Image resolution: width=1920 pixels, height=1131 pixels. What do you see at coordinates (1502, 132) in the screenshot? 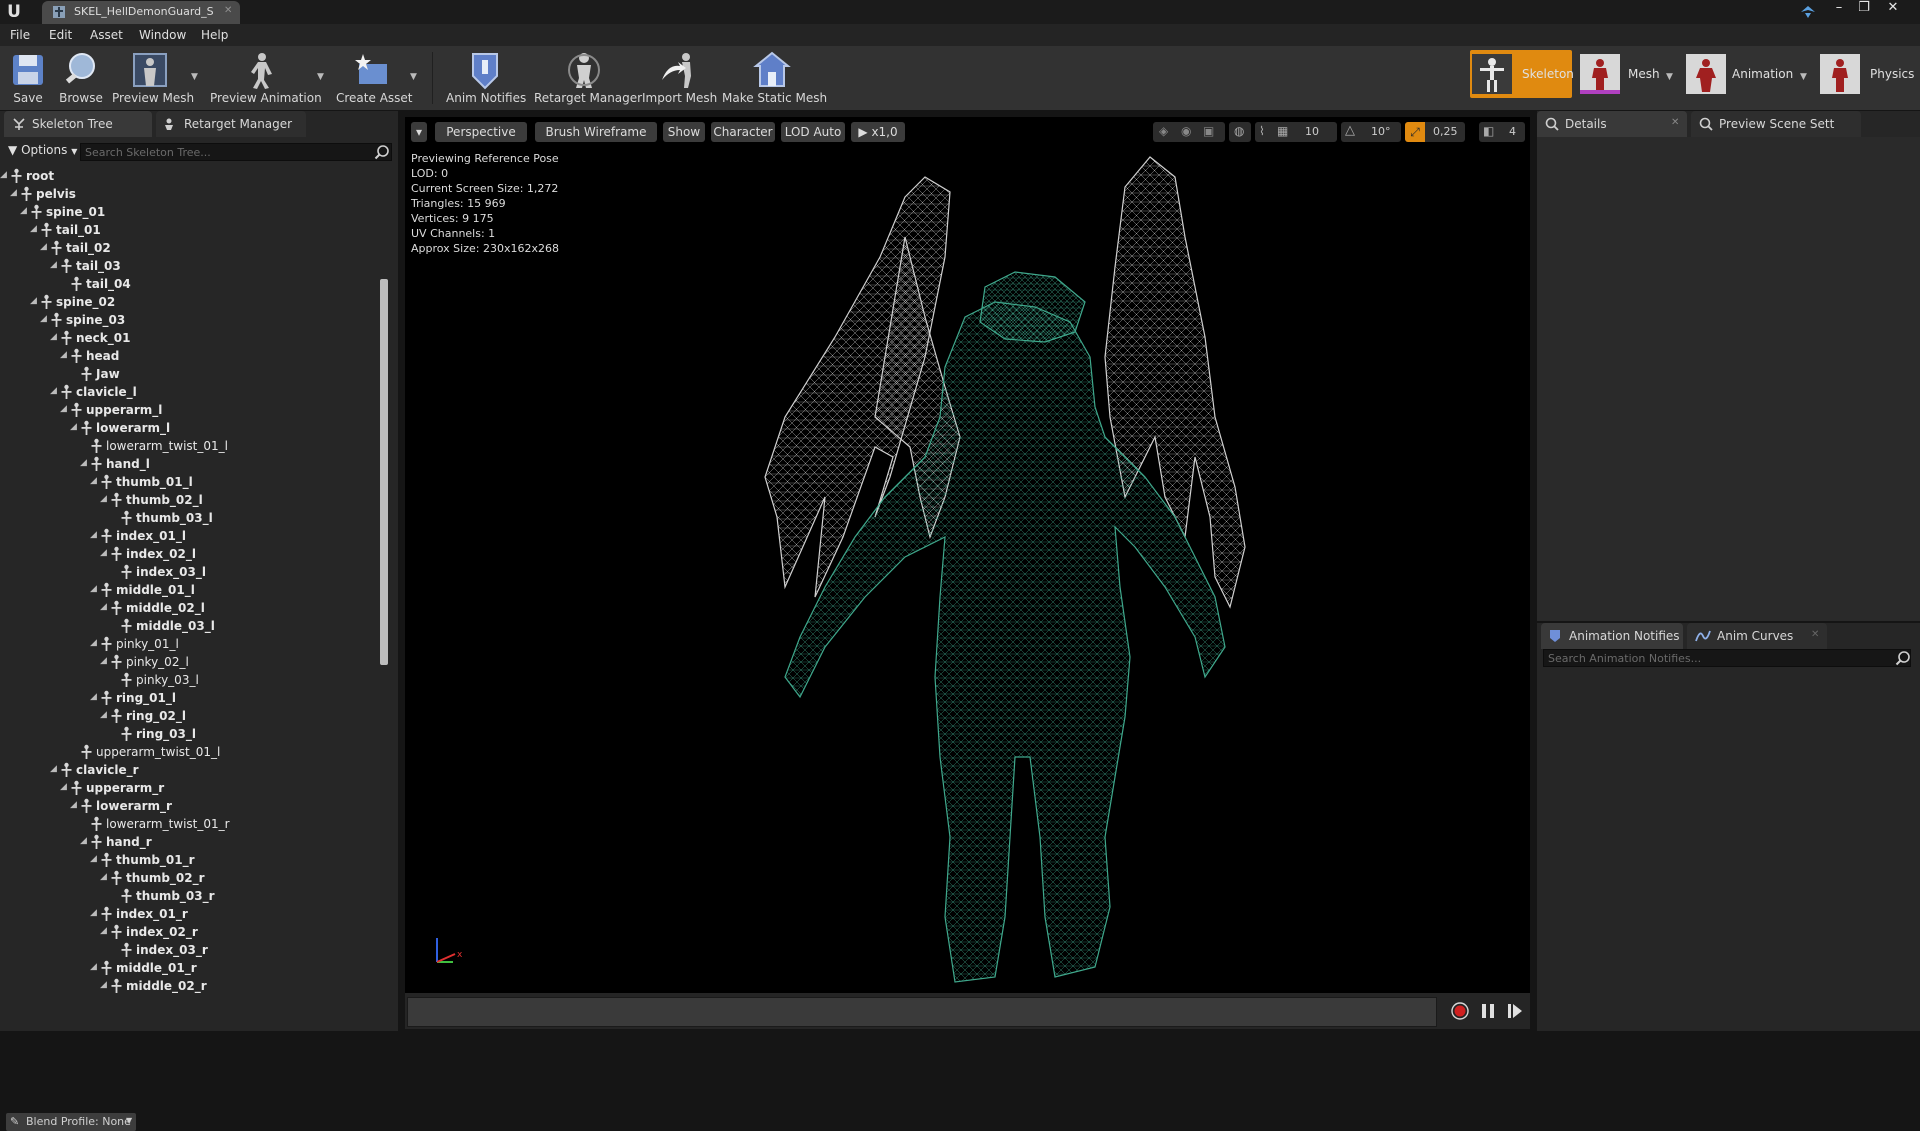
I see `camera-speed-button: ◧ 4` at bounding box center [1502, 132].